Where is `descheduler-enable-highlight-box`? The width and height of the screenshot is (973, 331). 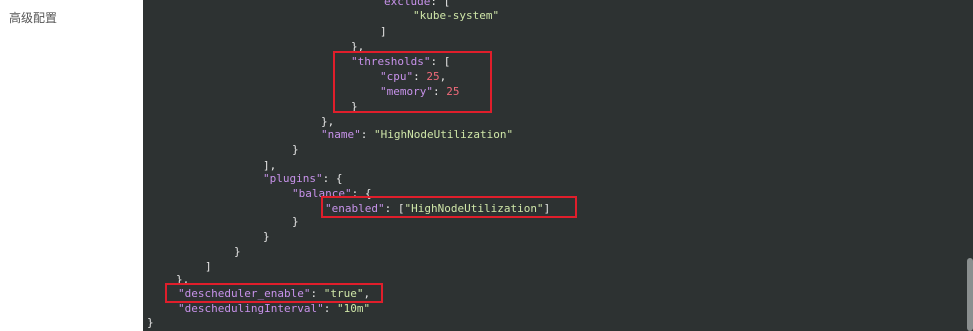
descheduler-enable-highlight-box is located at coordinates (274, 293).